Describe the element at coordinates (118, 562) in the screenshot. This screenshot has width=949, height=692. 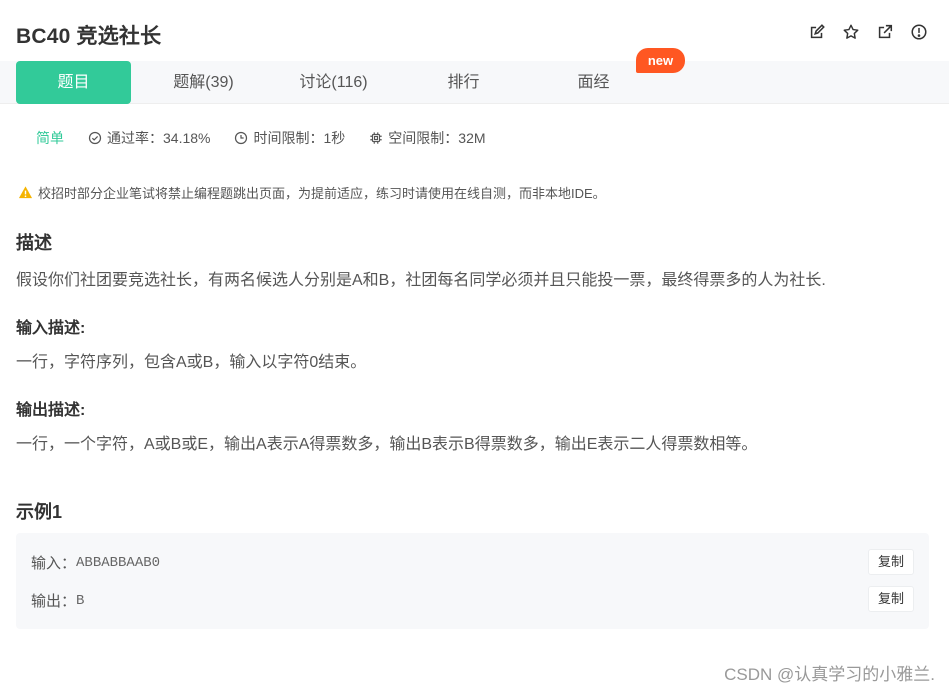
I see `example-input-value: ABBABBAAB0` at that location.